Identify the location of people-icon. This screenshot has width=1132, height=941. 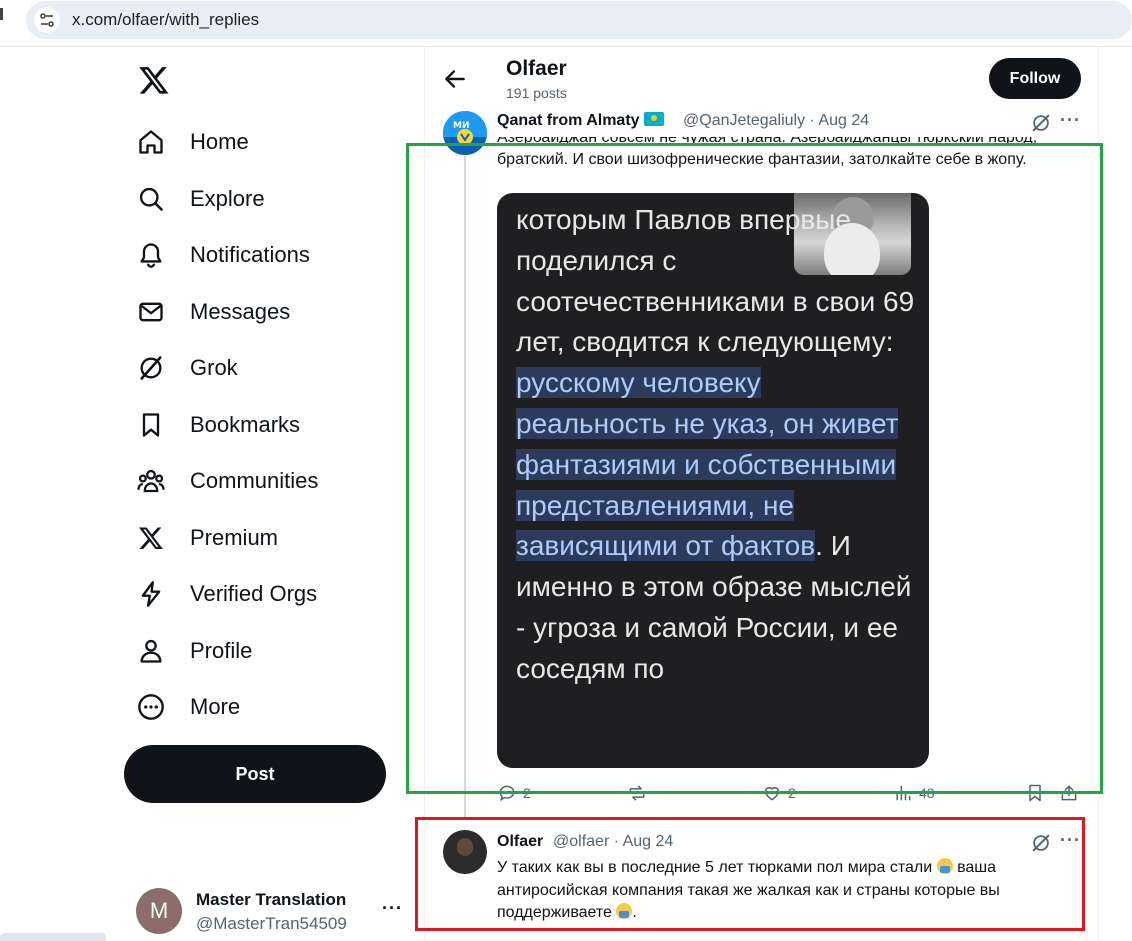
(151, 481).